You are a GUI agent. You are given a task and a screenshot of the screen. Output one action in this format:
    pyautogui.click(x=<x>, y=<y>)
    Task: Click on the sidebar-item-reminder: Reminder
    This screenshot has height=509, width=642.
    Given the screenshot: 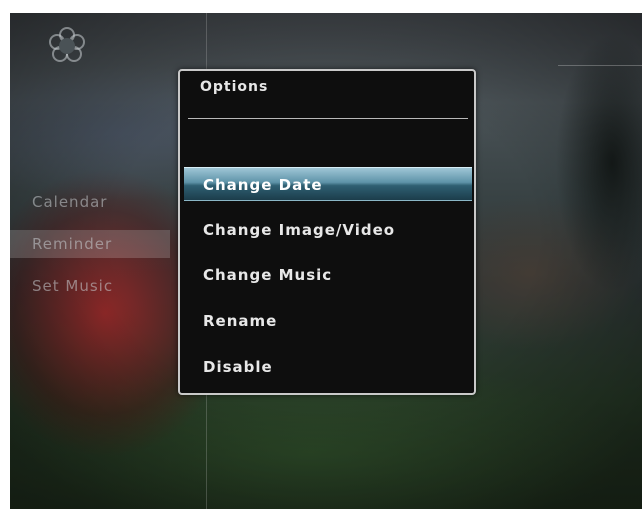 What is the action you would take?
    pyautogui.click(x=90, y=244)
    